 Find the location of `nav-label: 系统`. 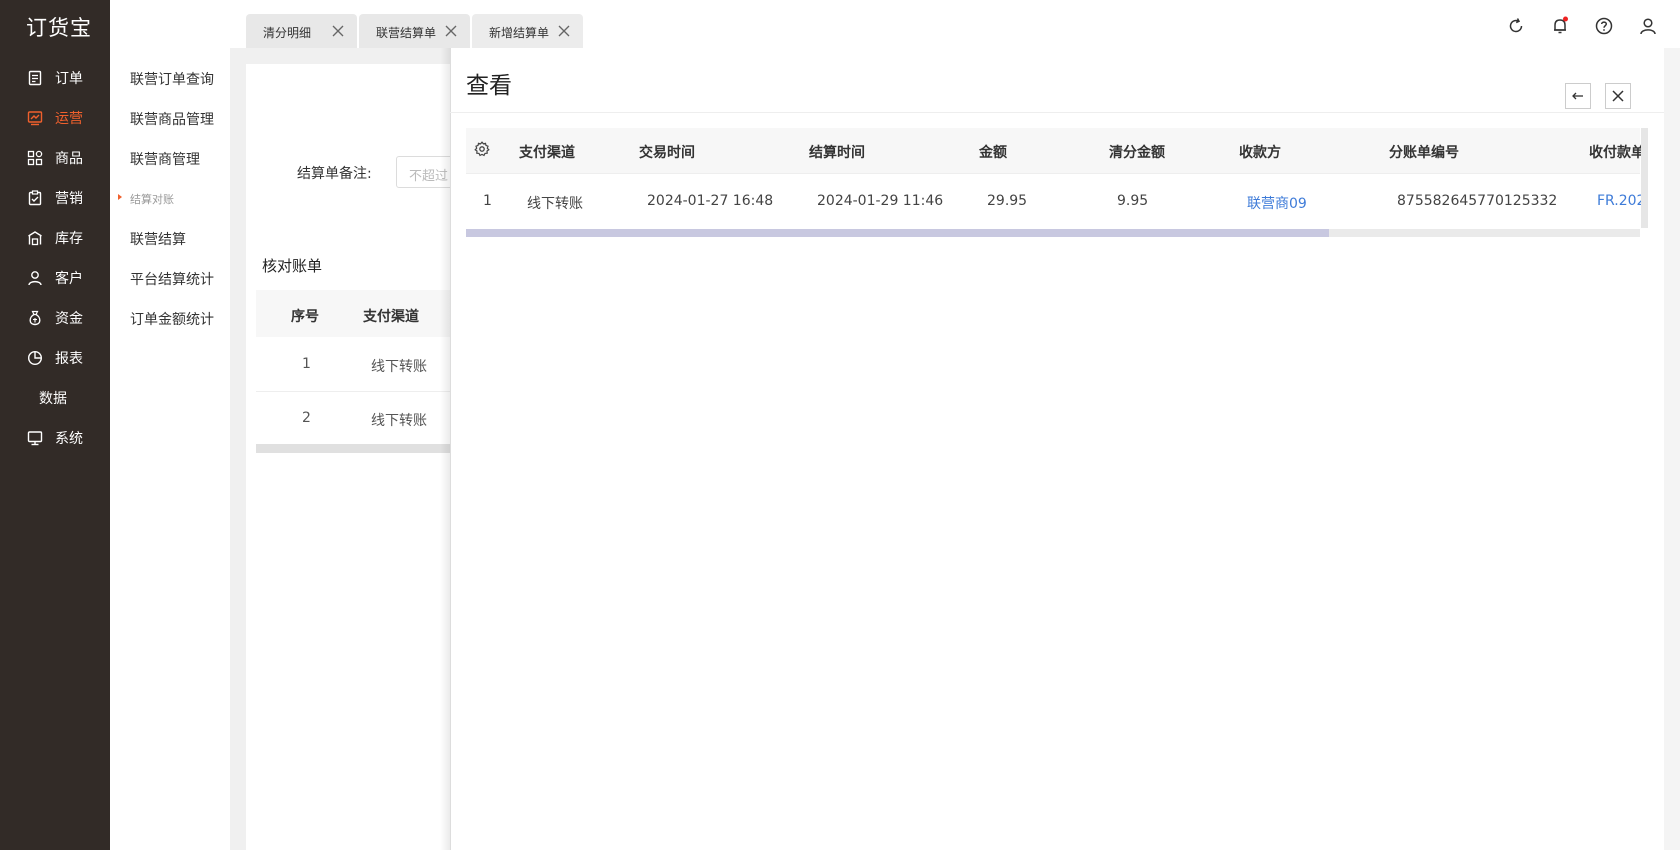

nav-label: 系统 is located at coordinates (69, 439).